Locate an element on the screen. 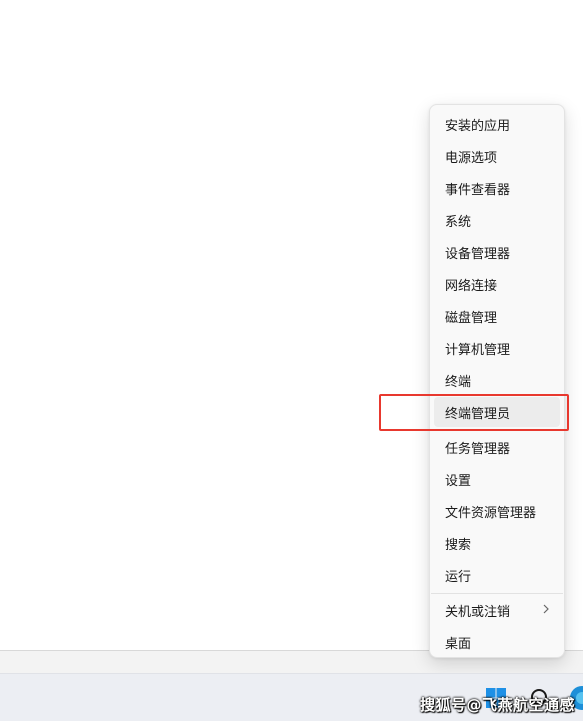 The image size is (583, 721). menu-item-device-manager: 设备管理器 is located at coordinates (497, 252).